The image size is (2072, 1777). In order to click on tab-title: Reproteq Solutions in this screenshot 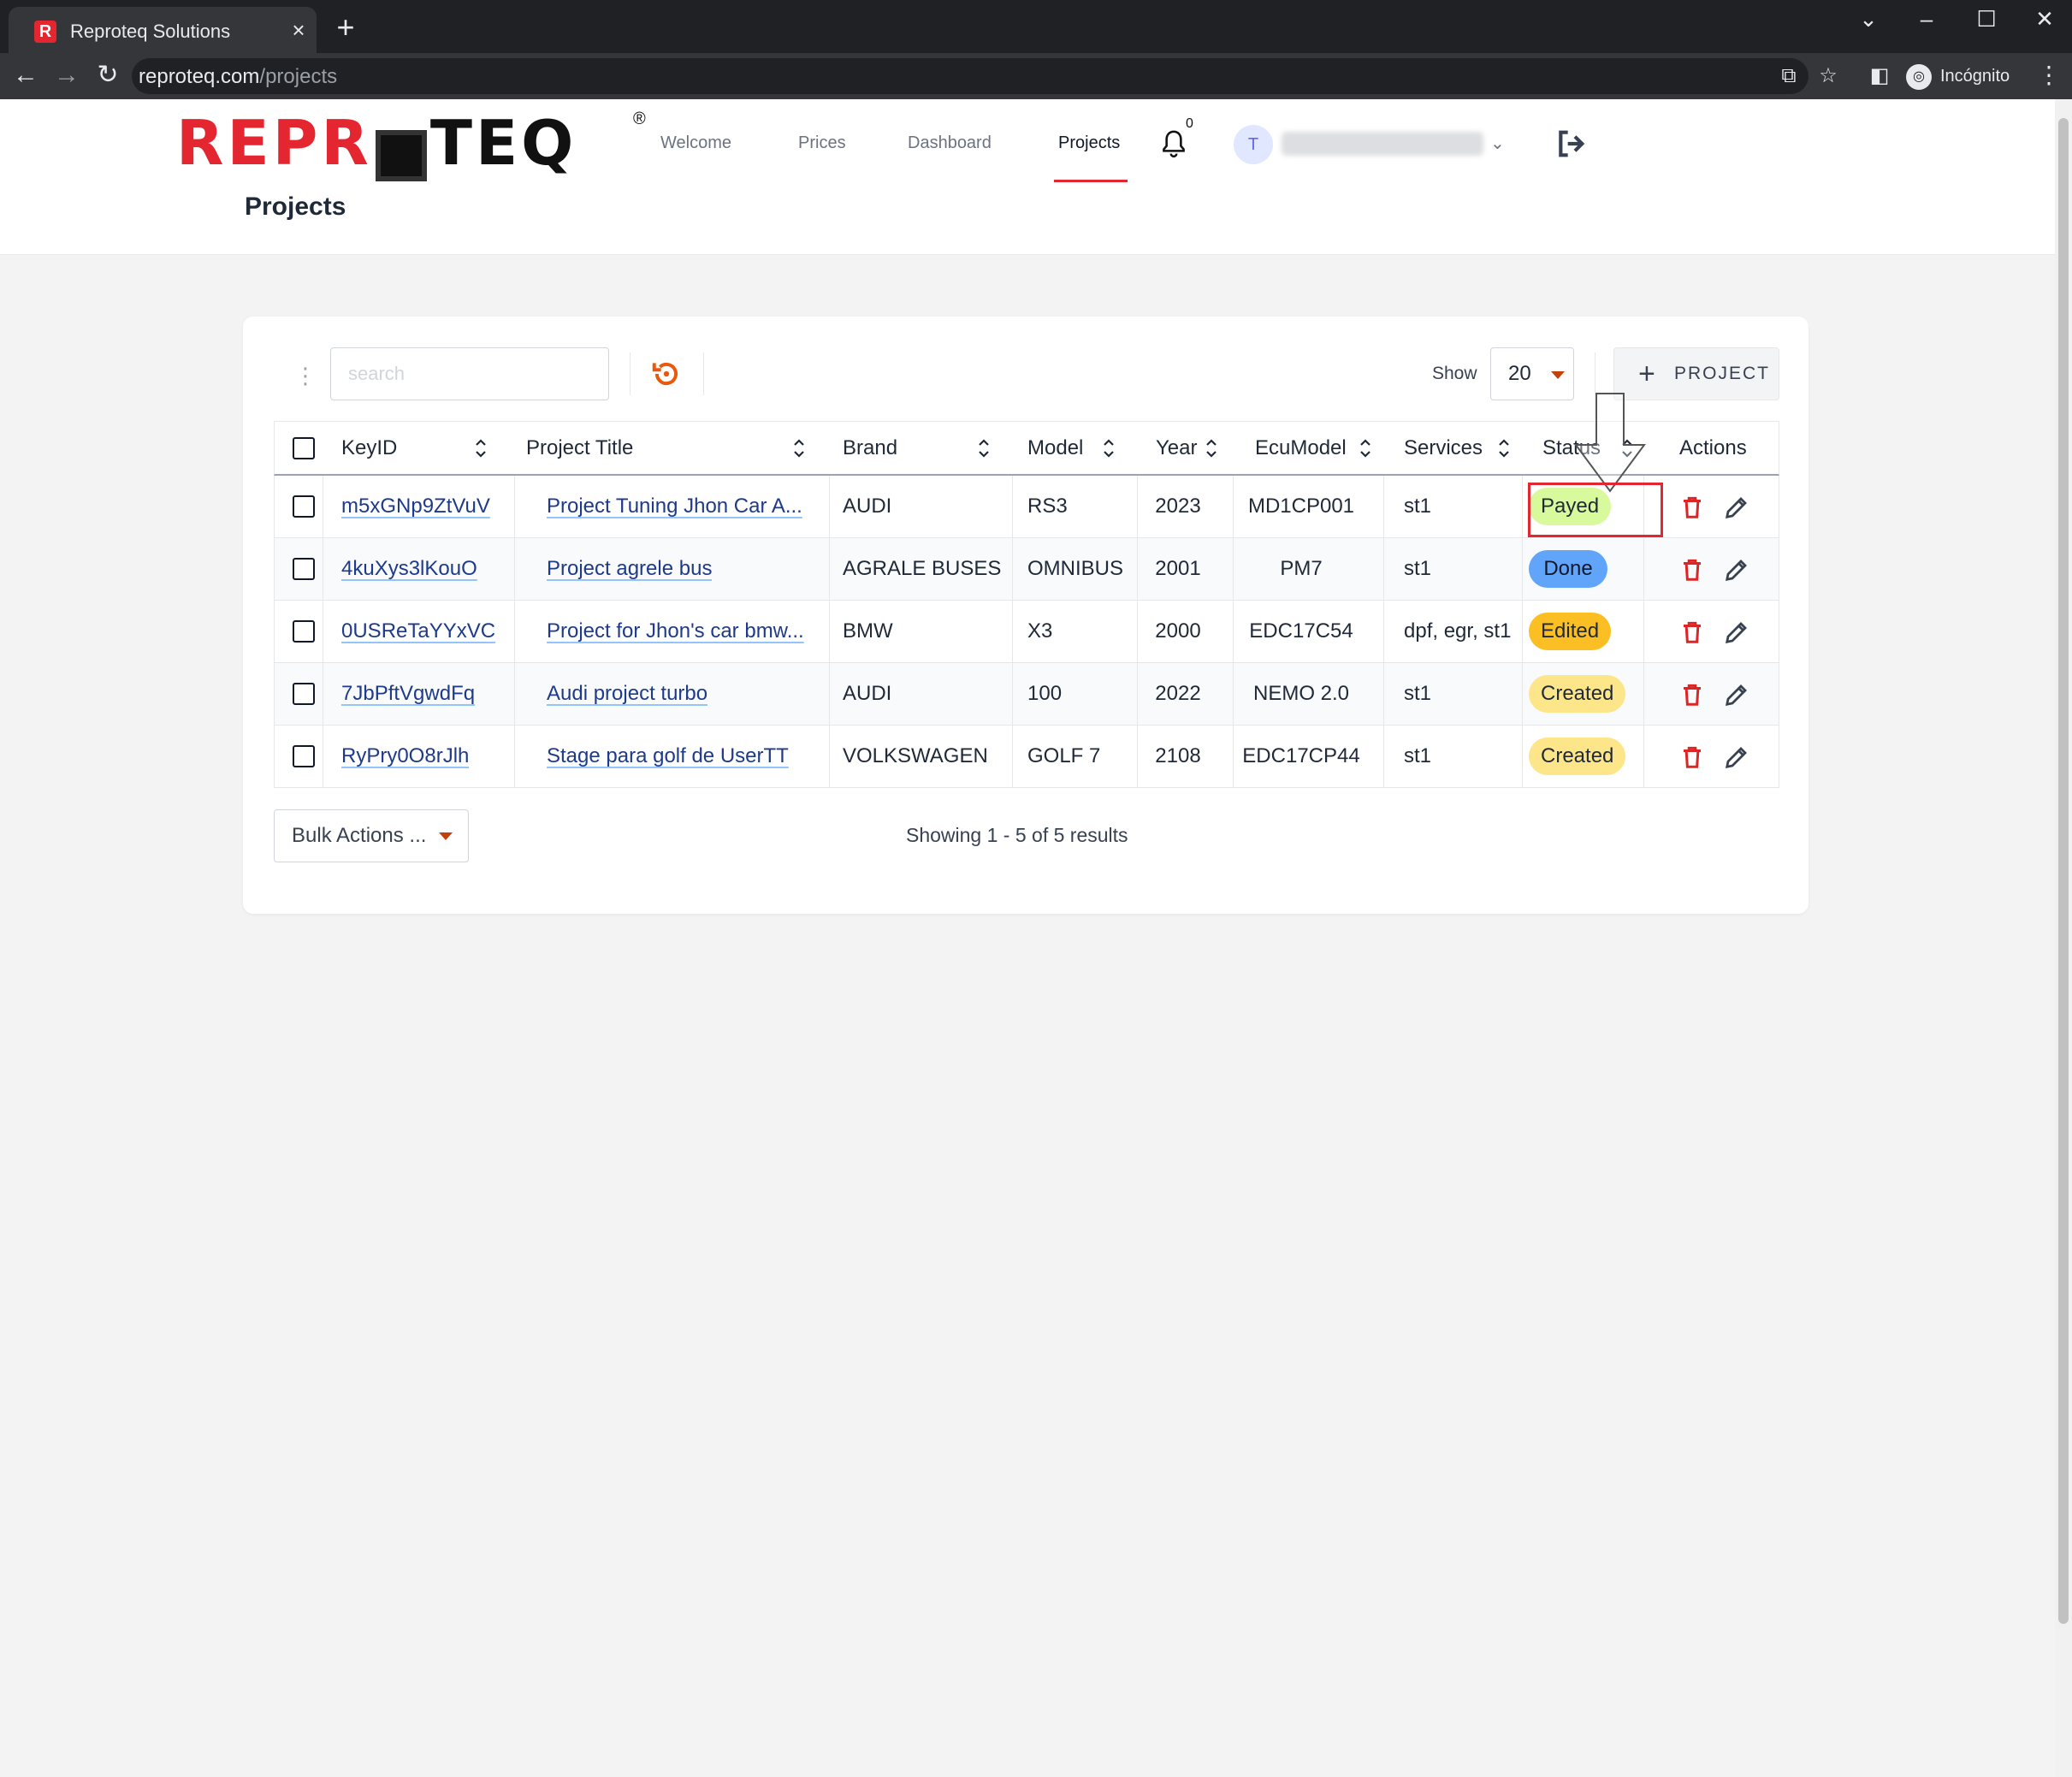, I will do `click(150, 31)`.